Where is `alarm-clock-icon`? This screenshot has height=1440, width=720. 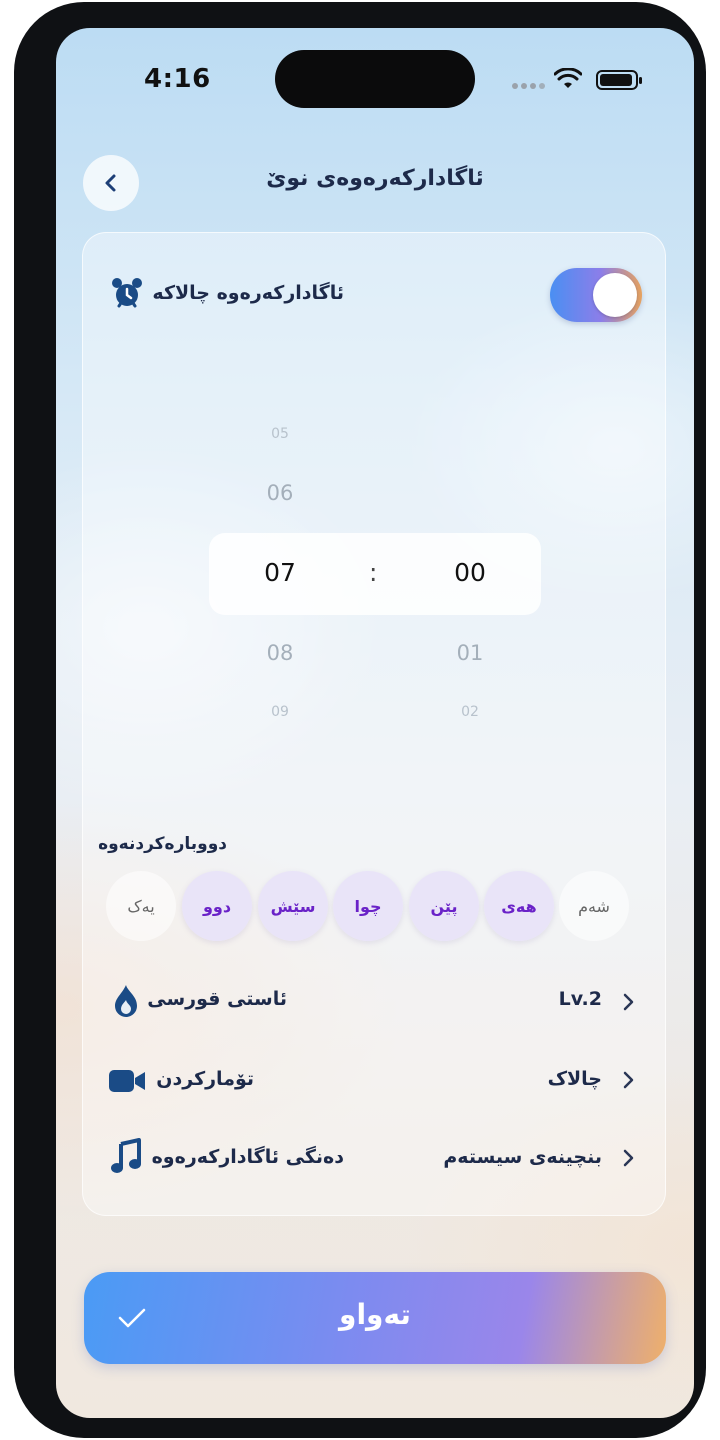
alarm-clock-icon is located at coordinates (127, 293).